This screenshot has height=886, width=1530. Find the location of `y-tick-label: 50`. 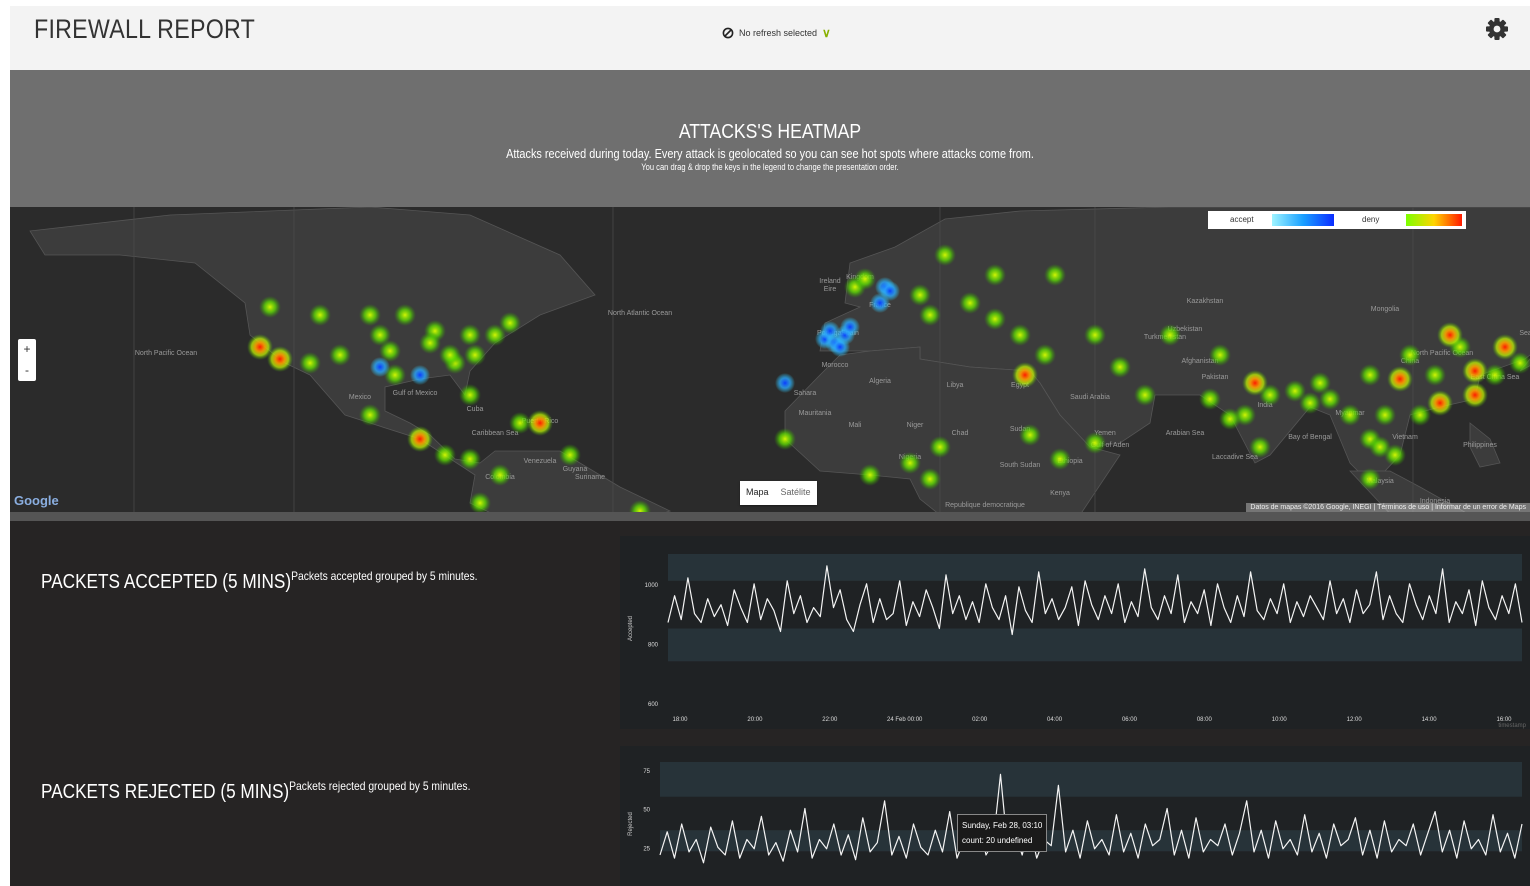

y-tick-label: 50 is located at coordinates (646, 811).